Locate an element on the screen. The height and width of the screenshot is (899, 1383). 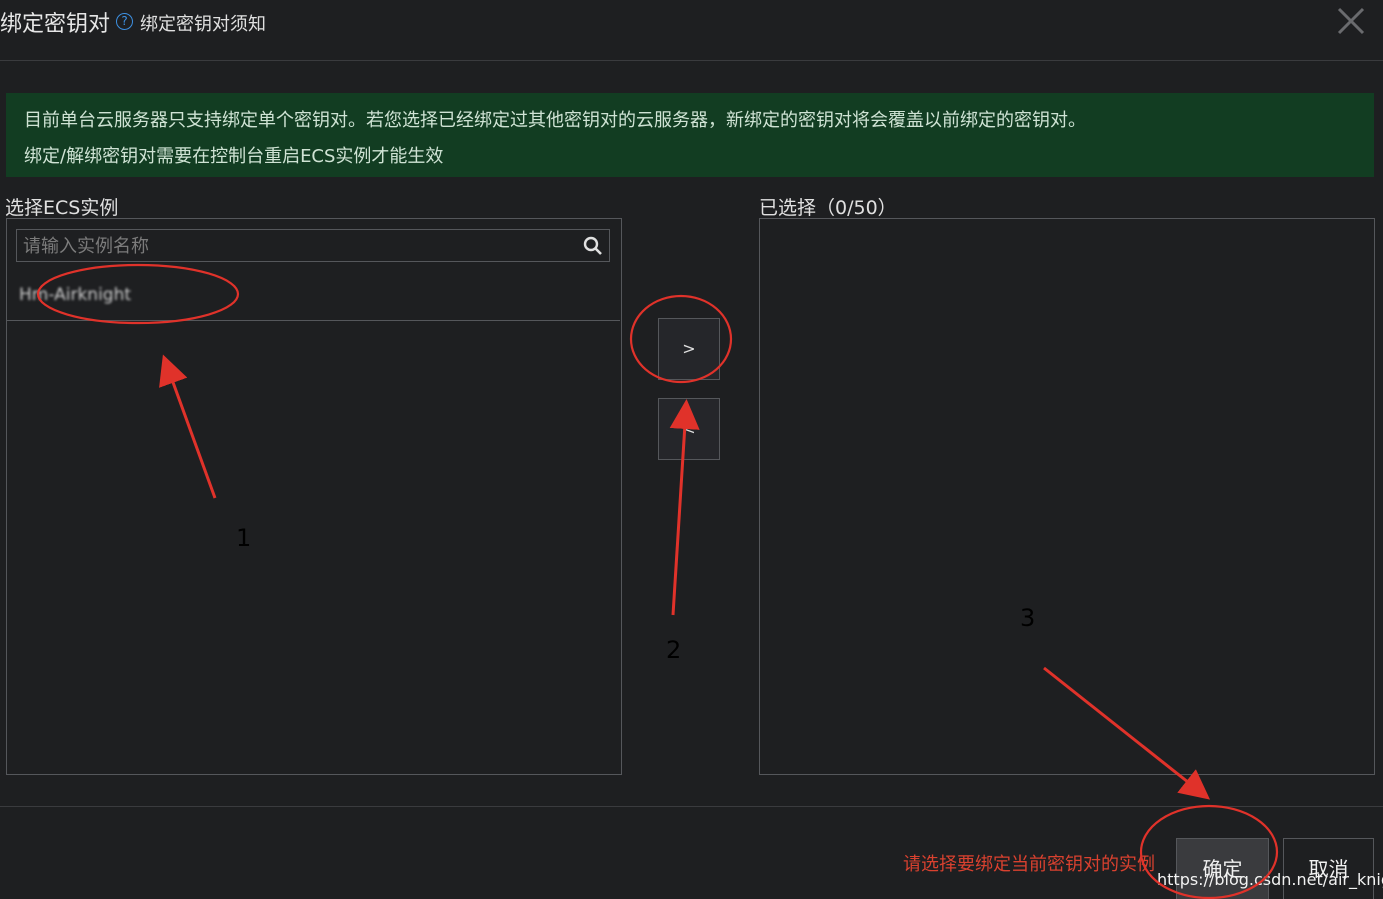
add-to-selected-button: > is located at coordinates (689, 349).